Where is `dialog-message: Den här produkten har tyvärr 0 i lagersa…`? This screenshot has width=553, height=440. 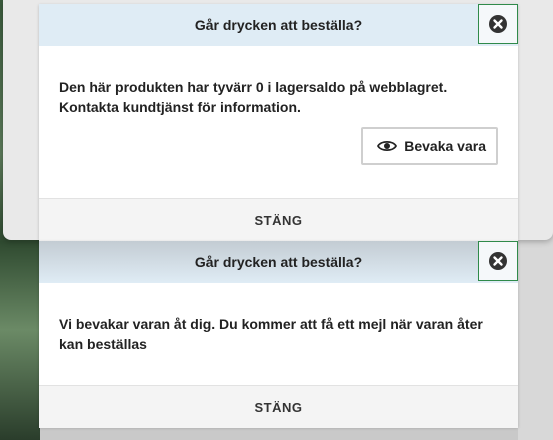 dialog-message: Den här produkten har tyvärr 0 i lagersa… is located at coordinates (253, 97).